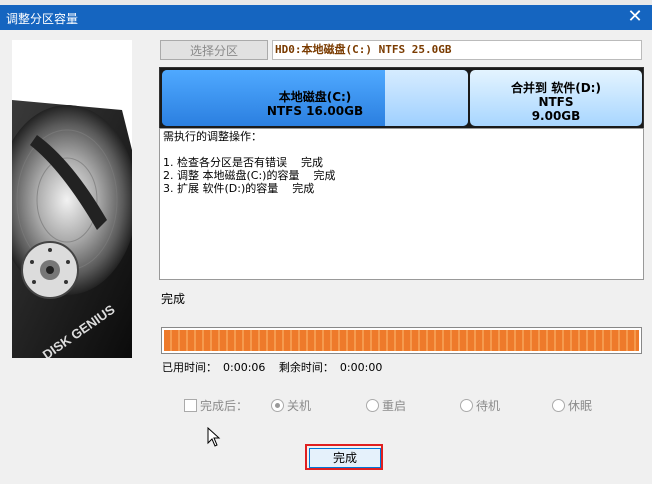 The image size is (652, 484). What do you see at coordinates (299, 406) in the screenshot?
I see `radio-shutdown-label: 关机` at bounding box center [299, 406].